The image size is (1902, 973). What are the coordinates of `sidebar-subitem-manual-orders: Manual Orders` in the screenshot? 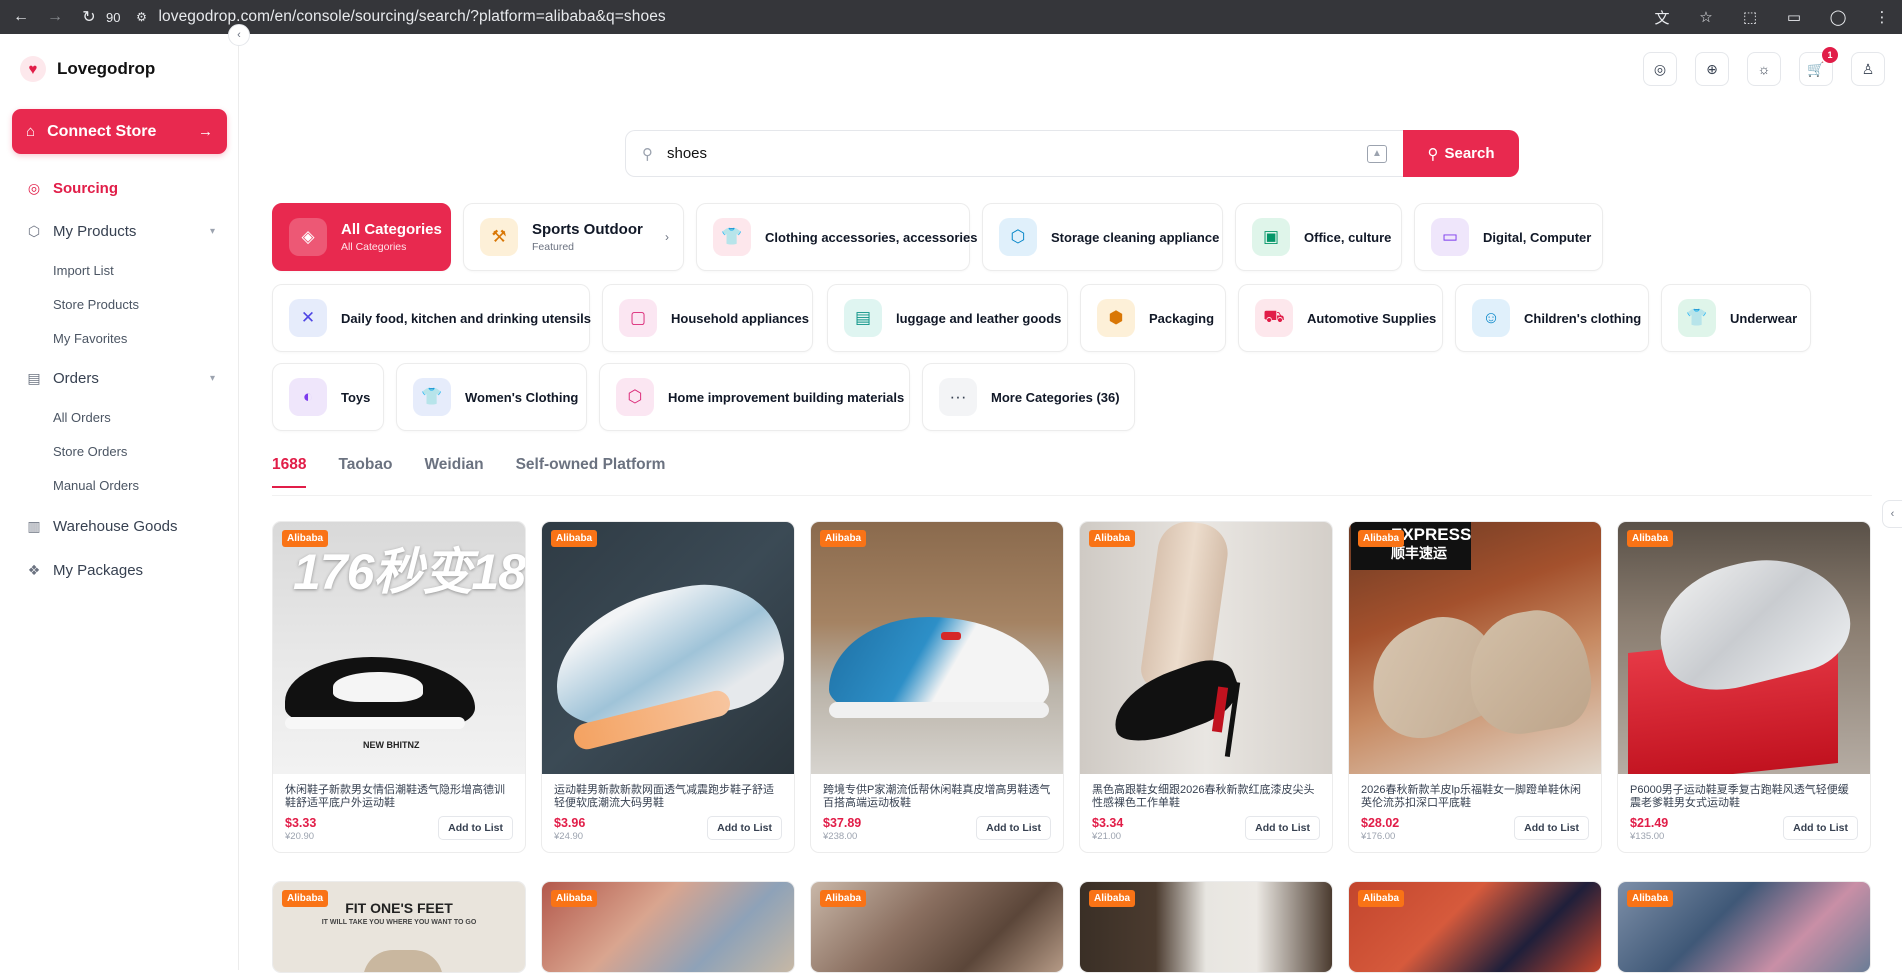 It's located at (96, 485).